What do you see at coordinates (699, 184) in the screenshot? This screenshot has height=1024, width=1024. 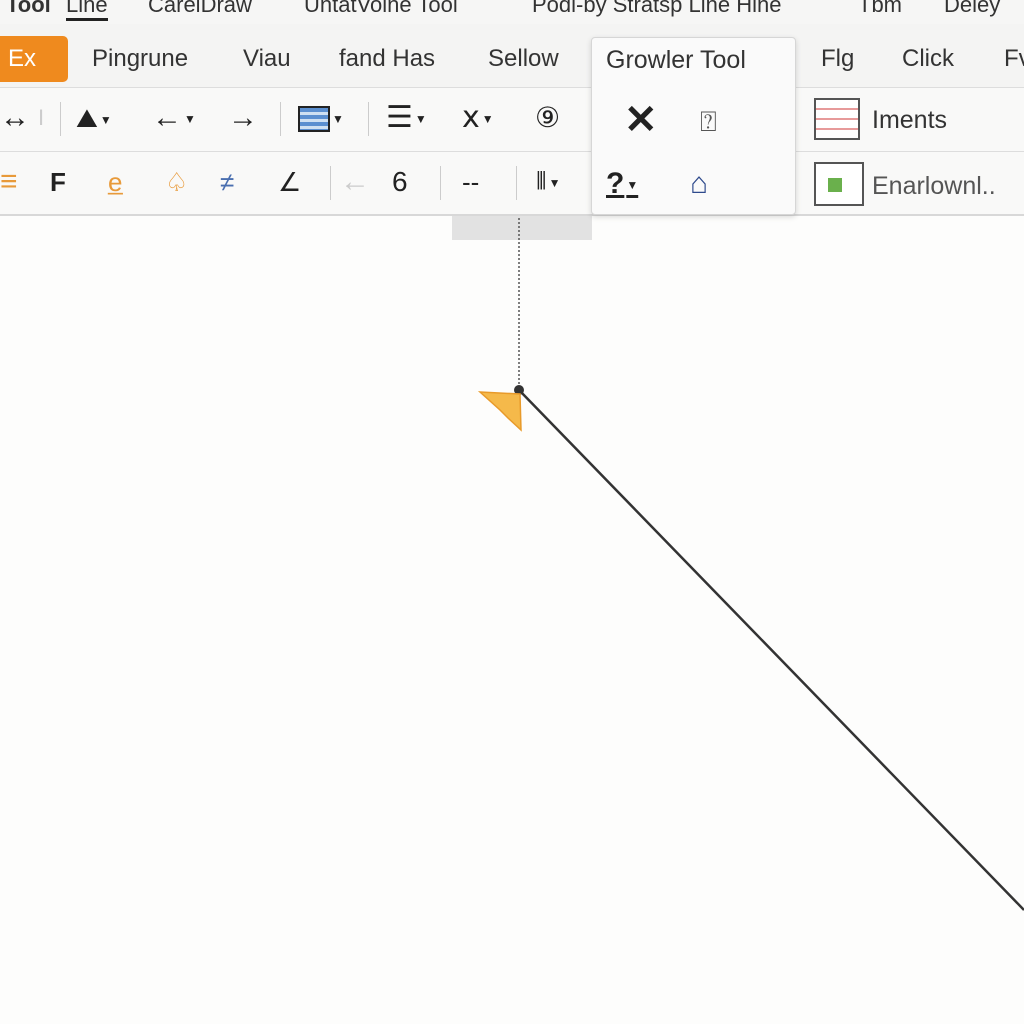 I see `home-icon: ⌂` at bounding box center [699, 184].